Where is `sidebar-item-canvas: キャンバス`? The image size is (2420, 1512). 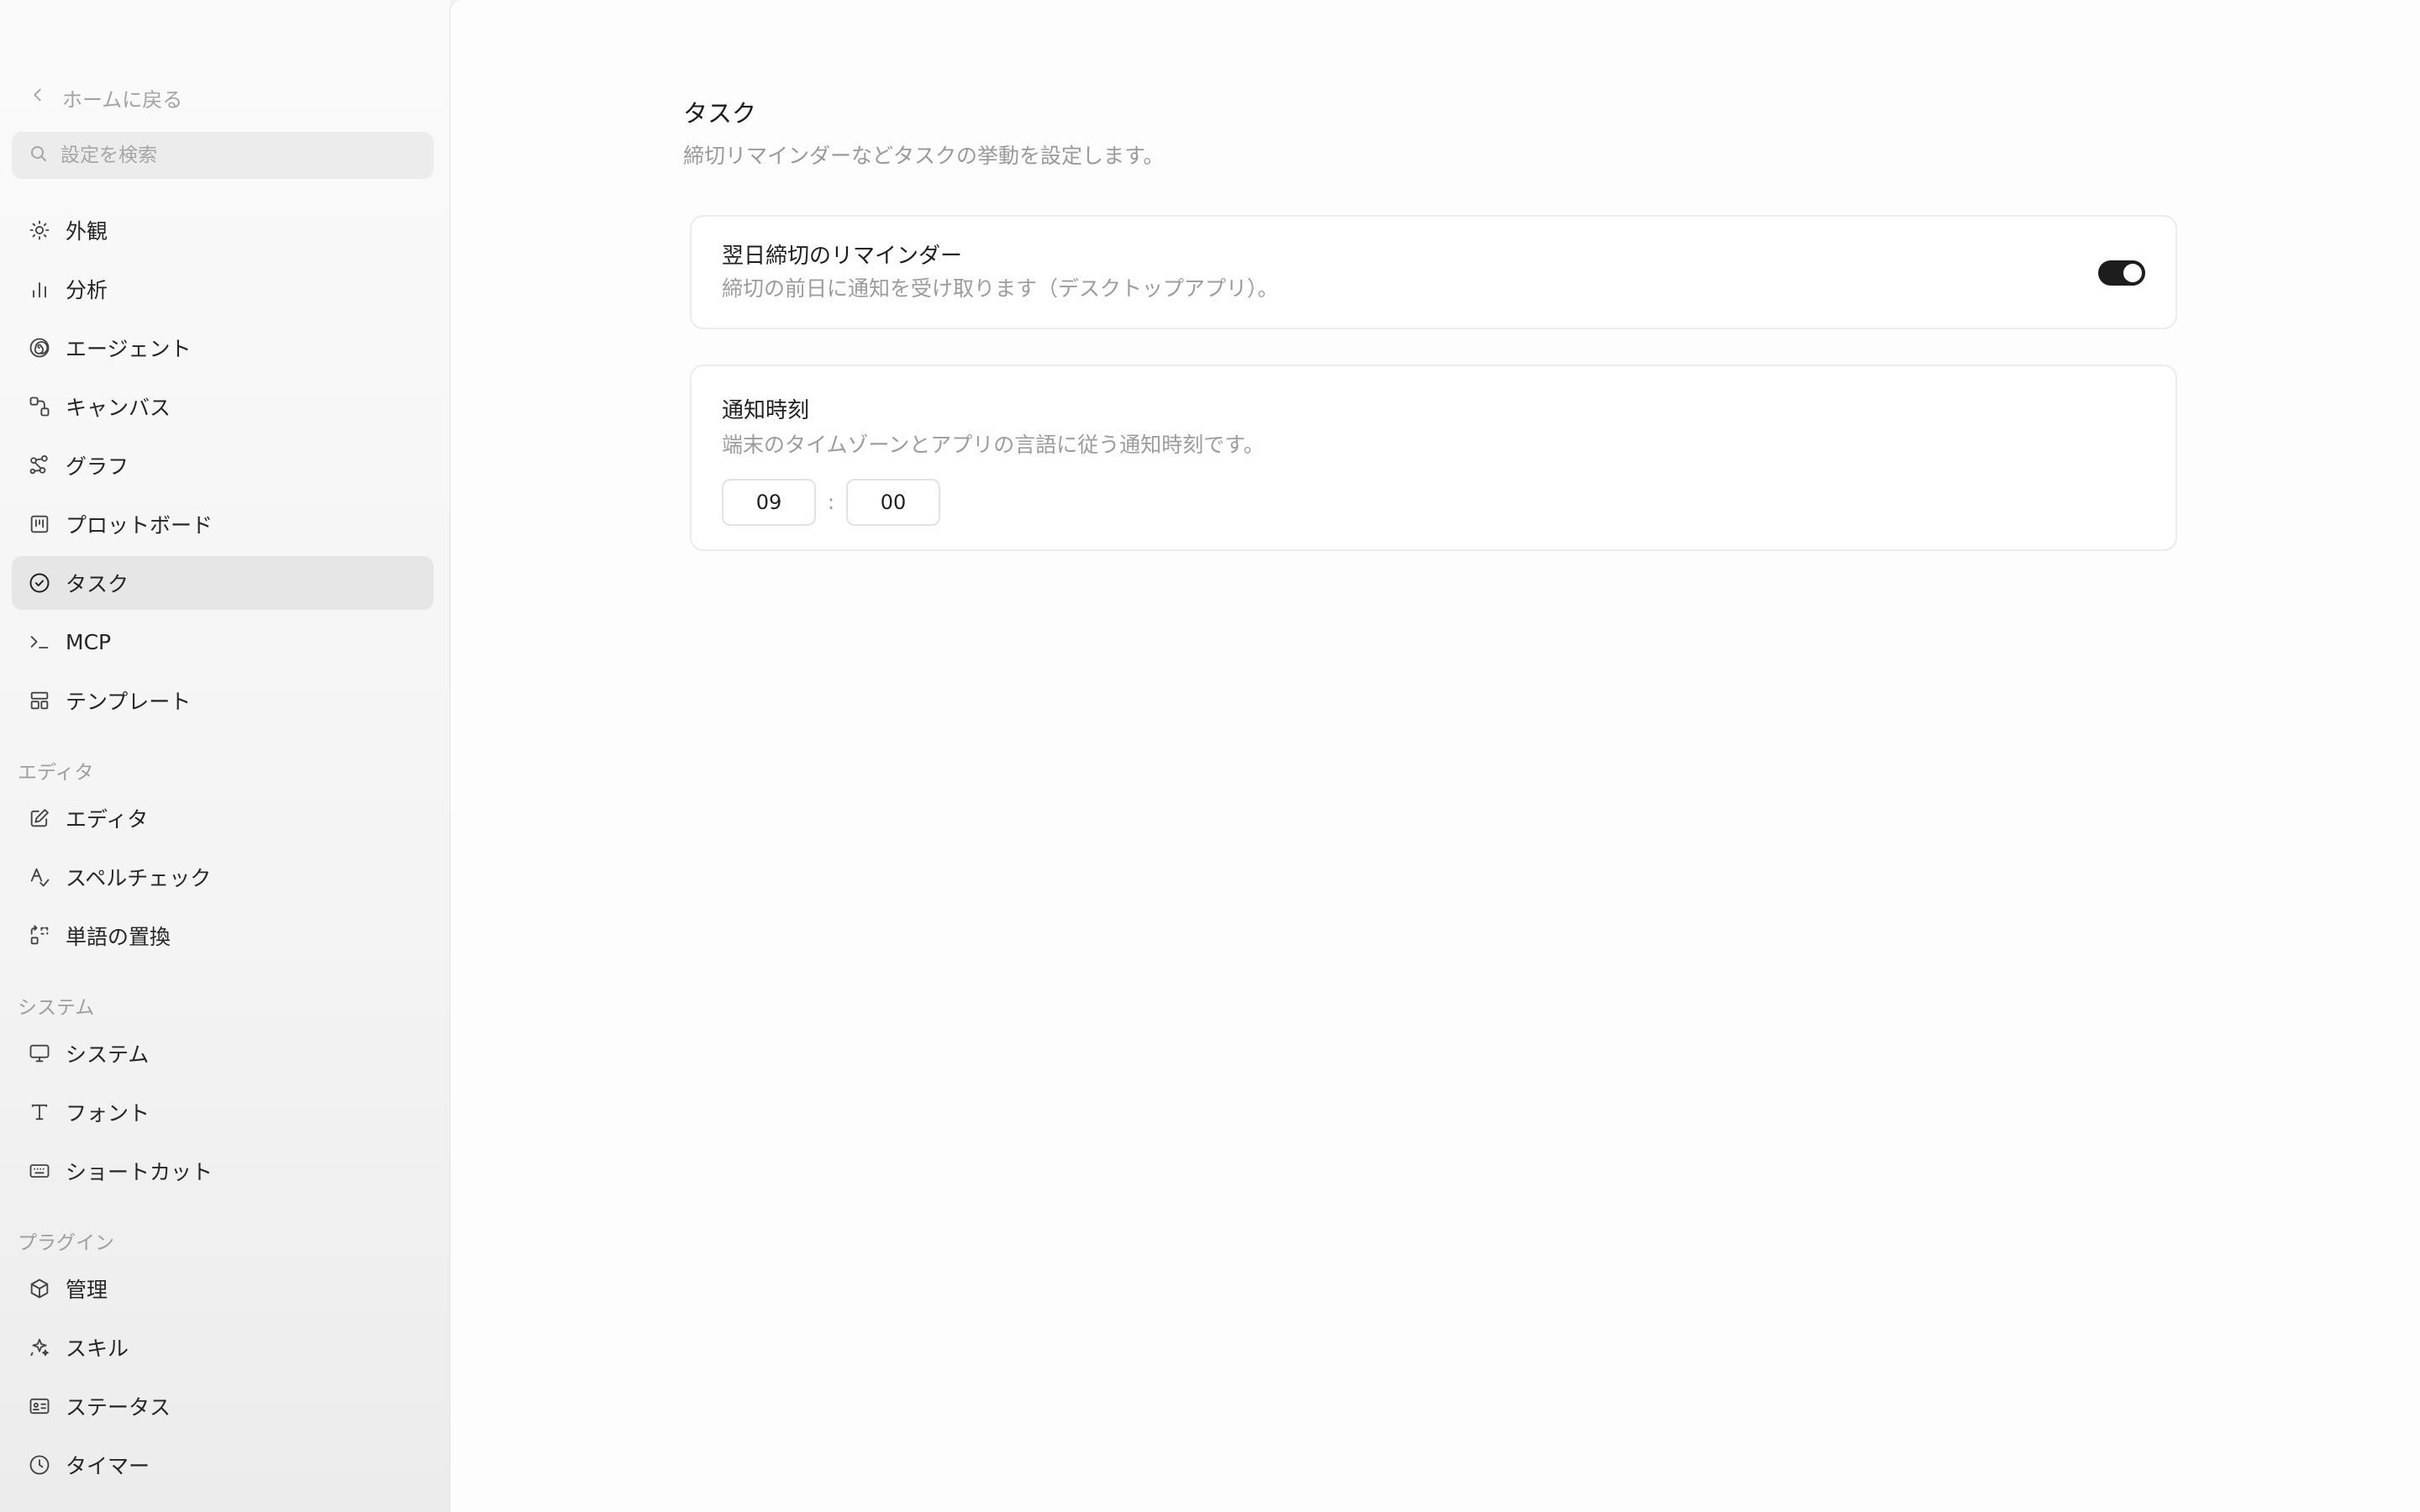
sidebar-item-canvas: キャンバス is located at coordinates (223, 406).